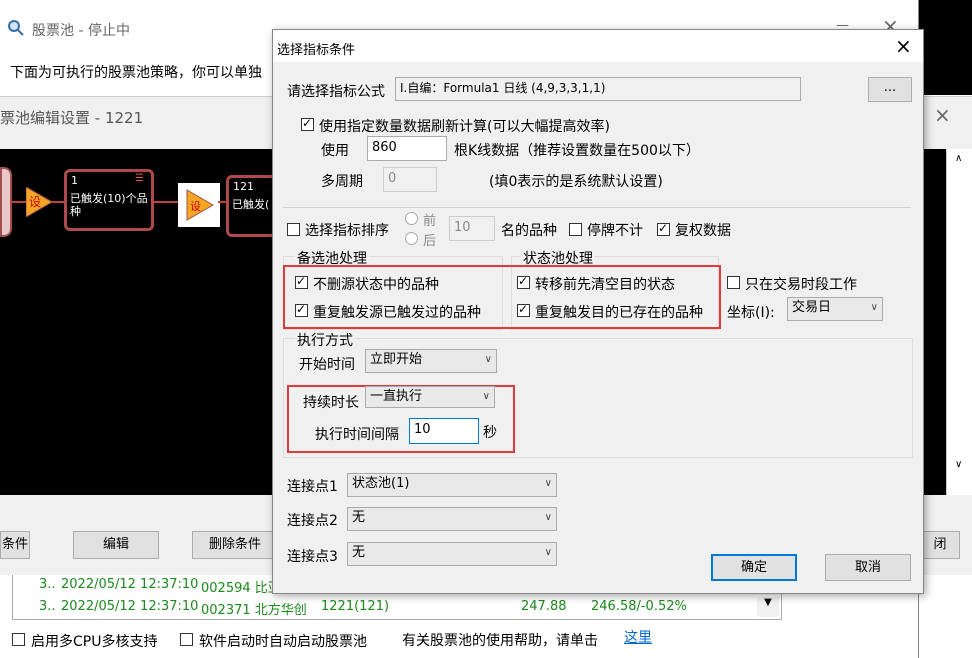 This screenshot has width=972, height=658. What do you see at coordinates (868, 567) in the screenshot?
I see `cancel-button: 取消` at bounding box center [868, 567].